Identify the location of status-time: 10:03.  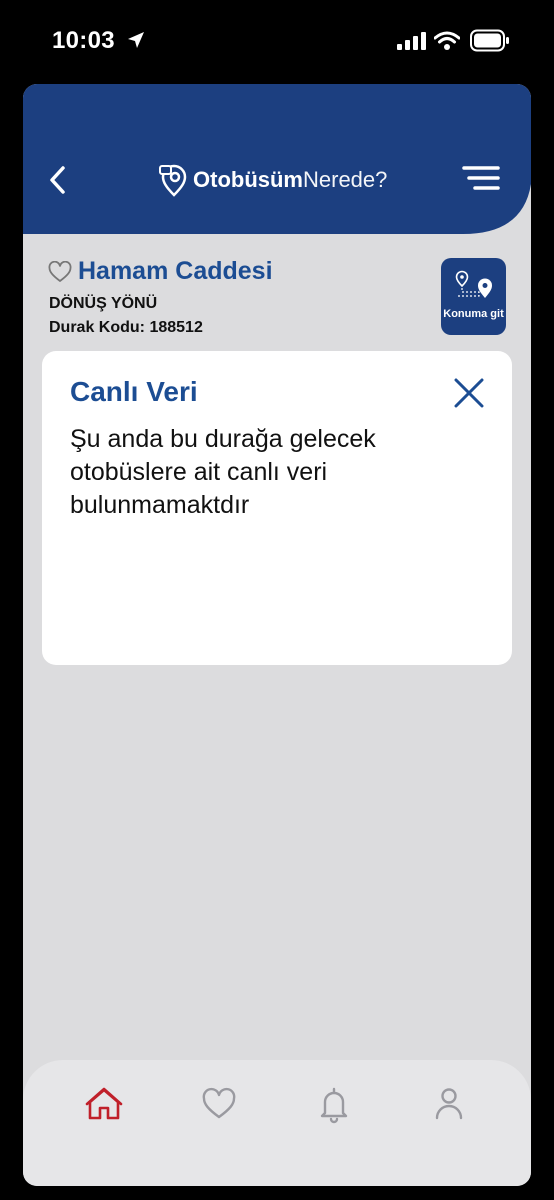
(83, 40).